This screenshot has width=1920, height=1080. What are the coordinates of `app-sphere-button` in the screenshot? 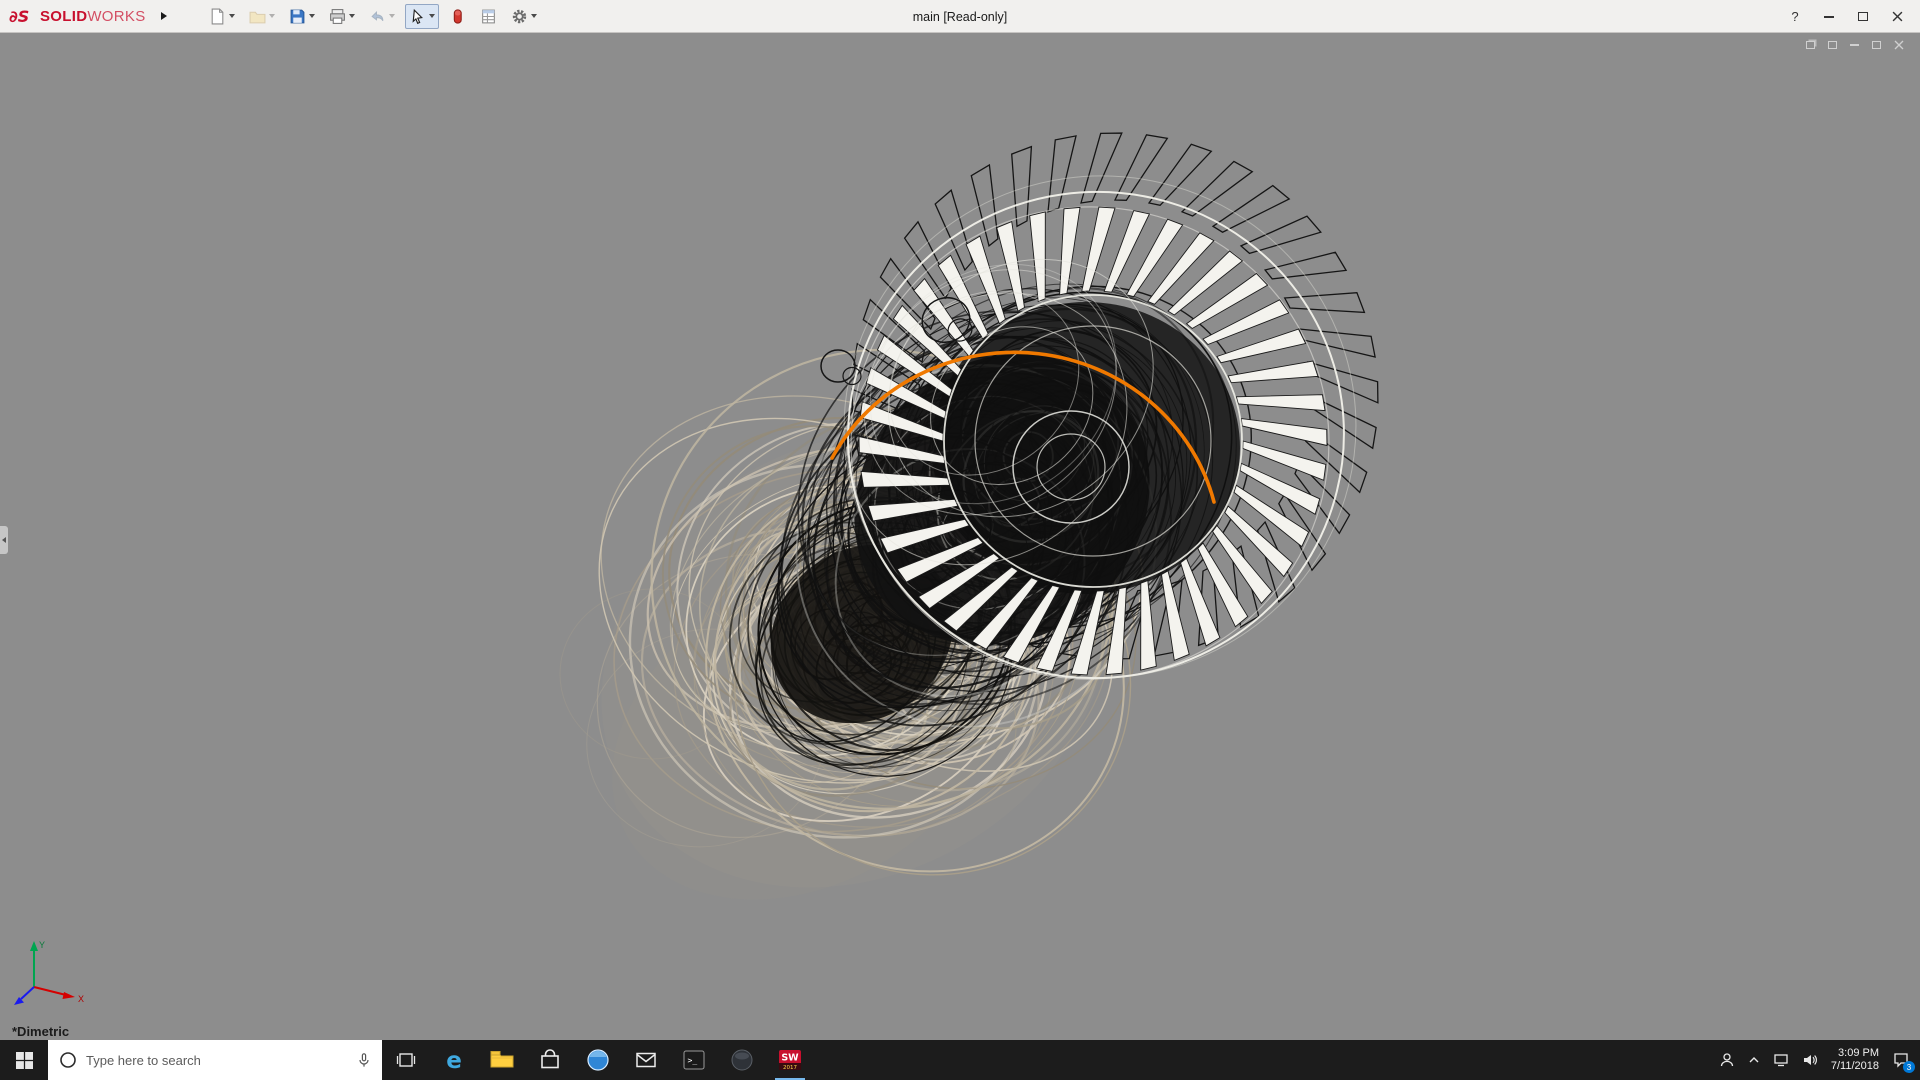 It's located at (742, 1060).